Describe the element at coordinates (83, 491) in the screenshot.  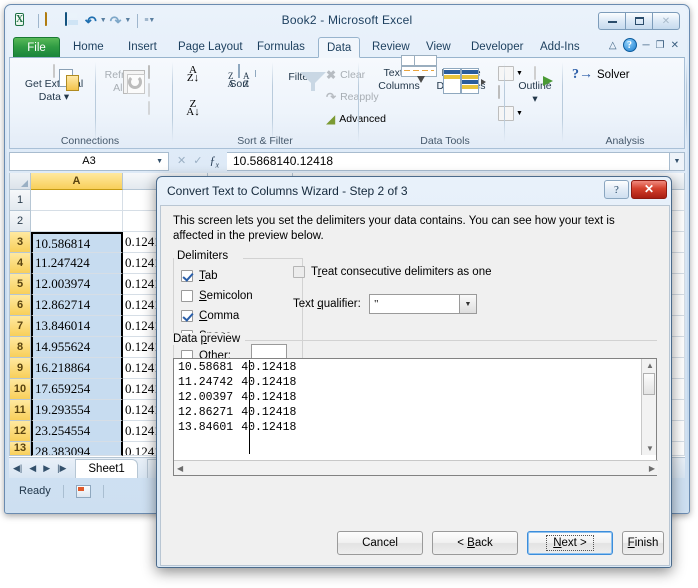
I see `macro-record-icon` at that location.